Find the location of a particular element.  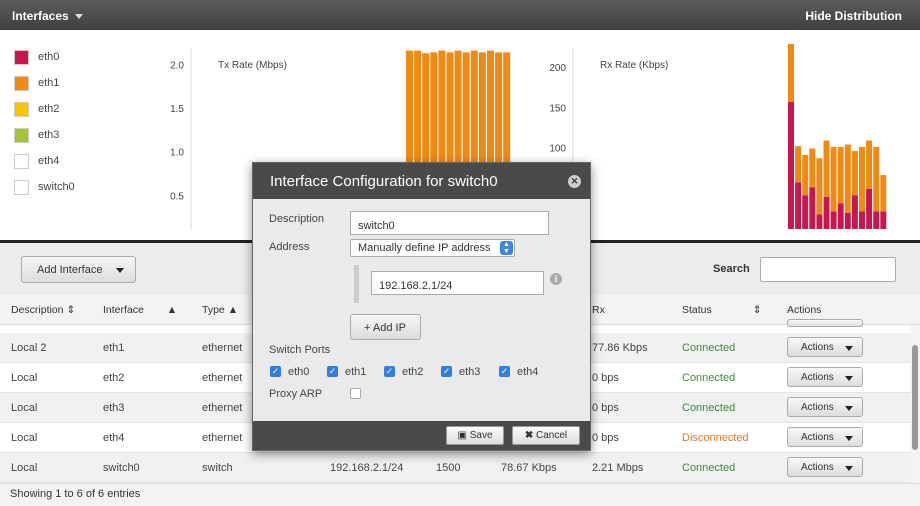

y-tick-label: 1.0 is located at coordinates (177, 153).